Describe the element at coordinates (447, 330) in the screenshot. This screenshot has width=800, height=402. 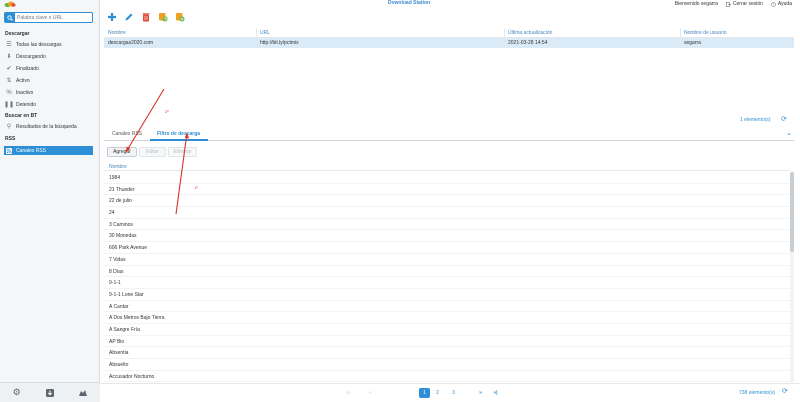
I see `list-item: A Sangre Fría` at that location.